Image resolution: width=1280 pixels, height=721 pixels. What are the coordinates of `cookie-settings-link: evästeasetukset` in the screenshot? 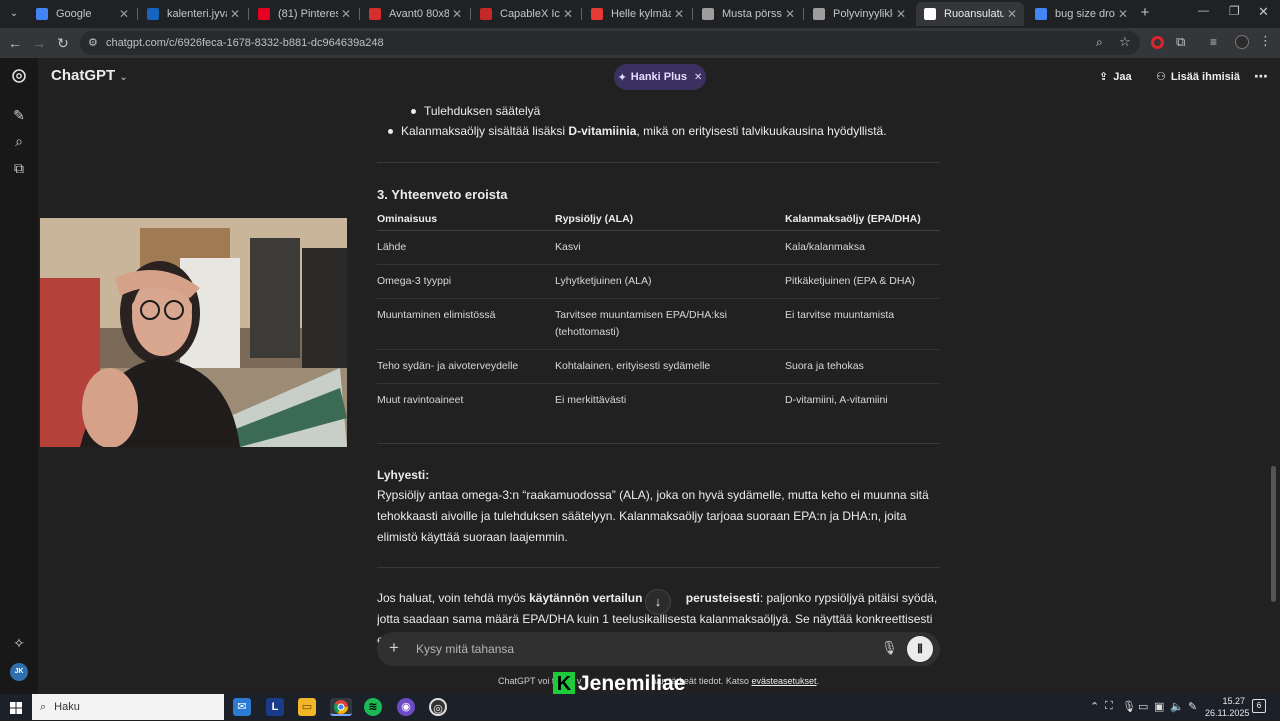 It's located at (783, 681).